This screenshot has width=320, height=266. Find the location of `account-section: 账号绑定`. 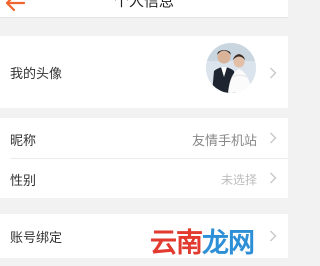

account-section: 账号绑定 is located at coordinates (144, 236).